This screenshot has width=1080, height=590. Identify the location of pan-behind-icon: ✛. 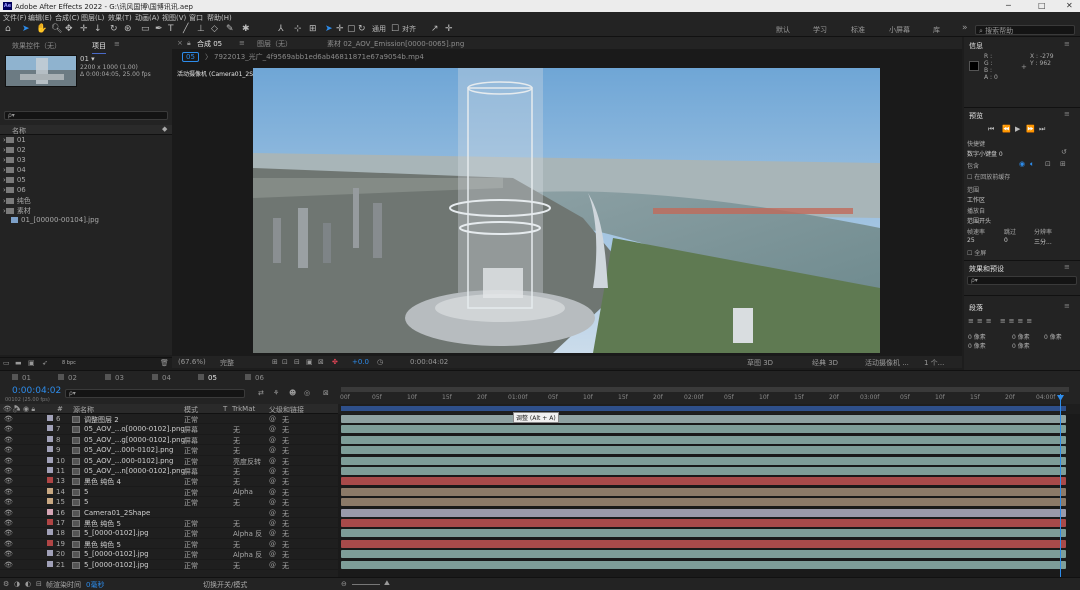
(340, 29).